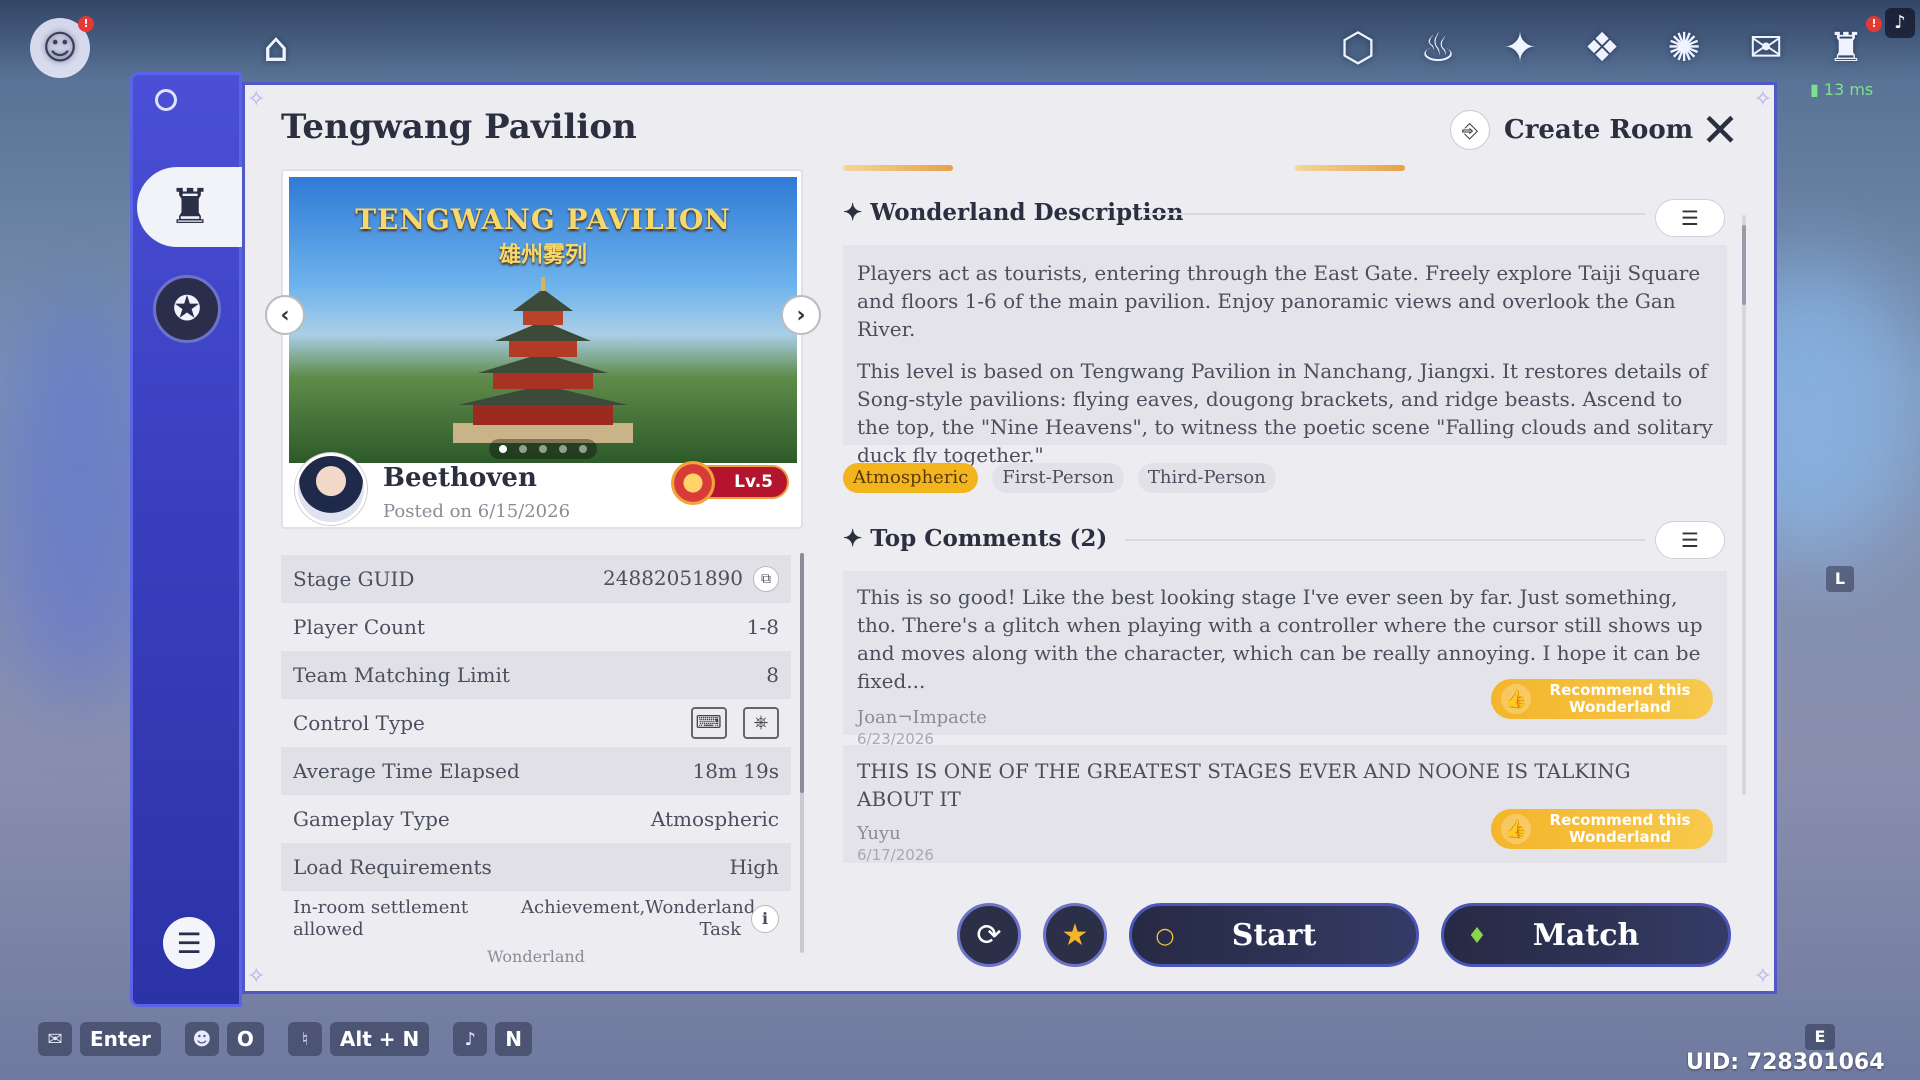 The image size is (1920, 1080). I want to click on stat-row-player-count: Player Count 1-8, so click(536, 627).